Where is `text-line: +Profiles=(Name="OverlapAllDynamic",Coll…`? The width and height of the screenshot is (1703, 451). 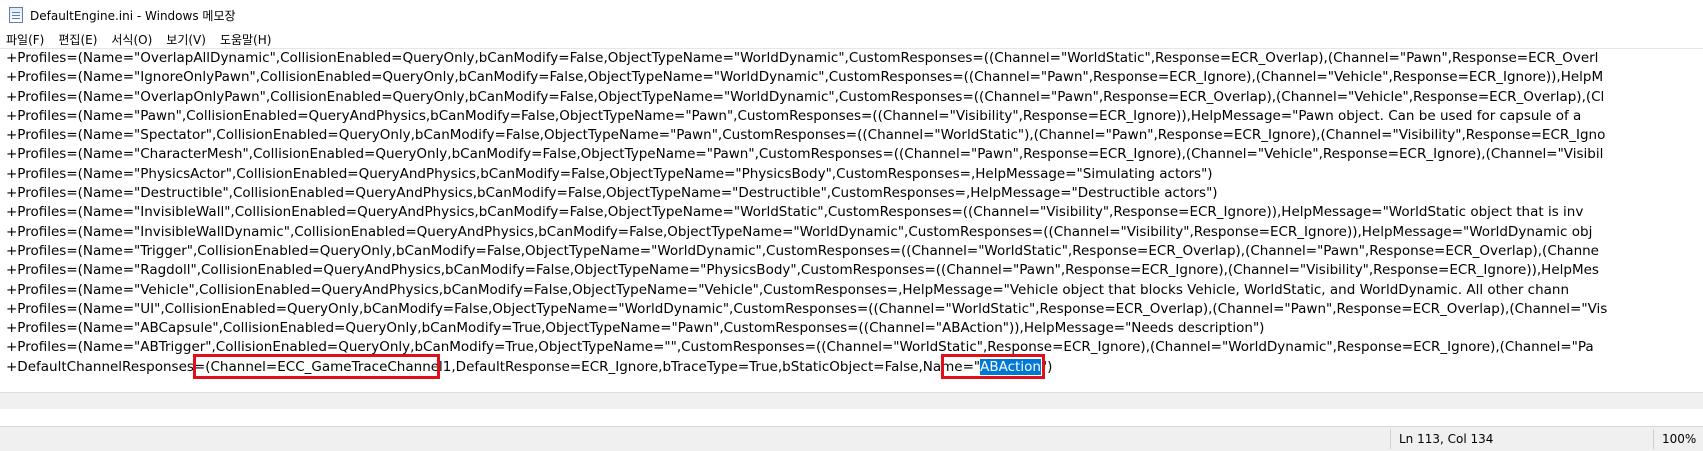
text-line: +Profiles=(Name="OverlapAllDynamic",Coll… is located at coordinates (802, 58).